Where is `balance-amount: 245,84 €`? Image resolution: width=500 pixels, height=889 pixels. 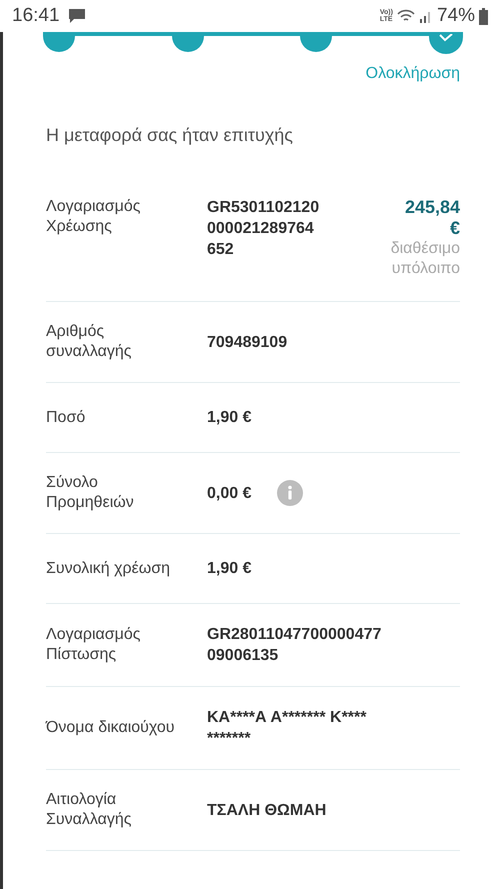
balance-amount: 245,84 € is located at coordinates (432, 218).